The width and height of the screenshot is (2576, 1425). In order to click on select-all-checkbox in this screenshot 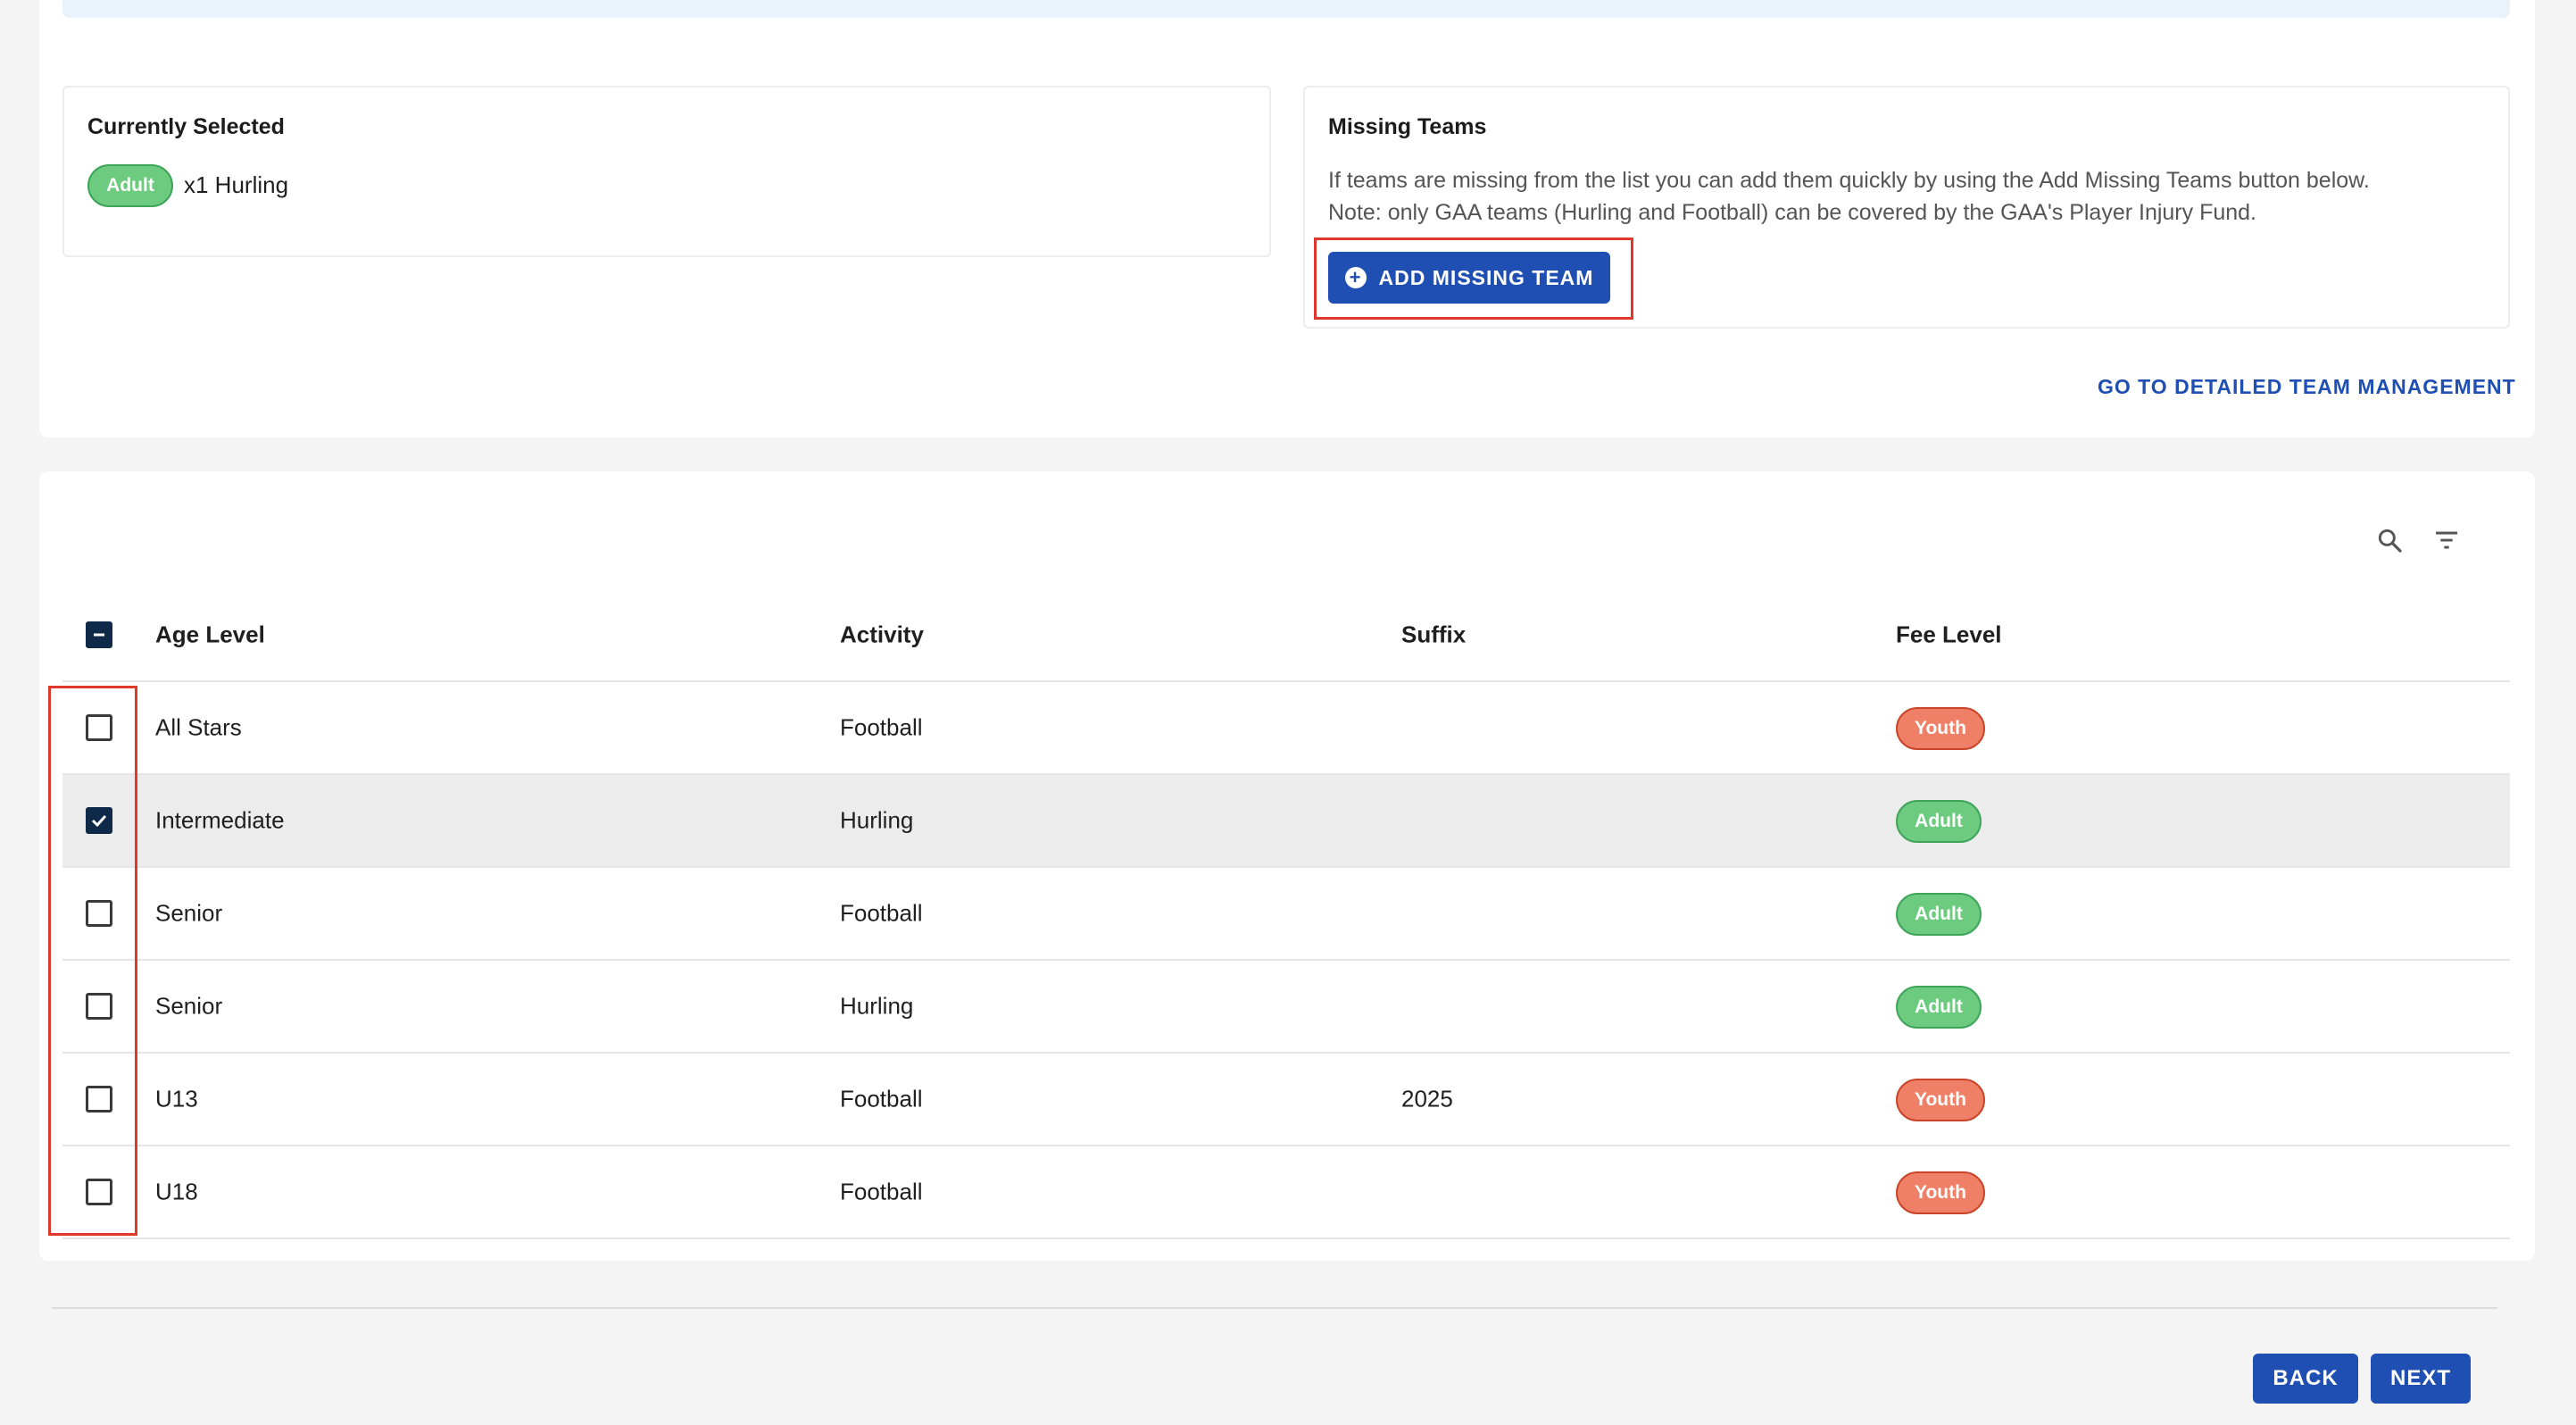, I will do `click(99, 635)`.